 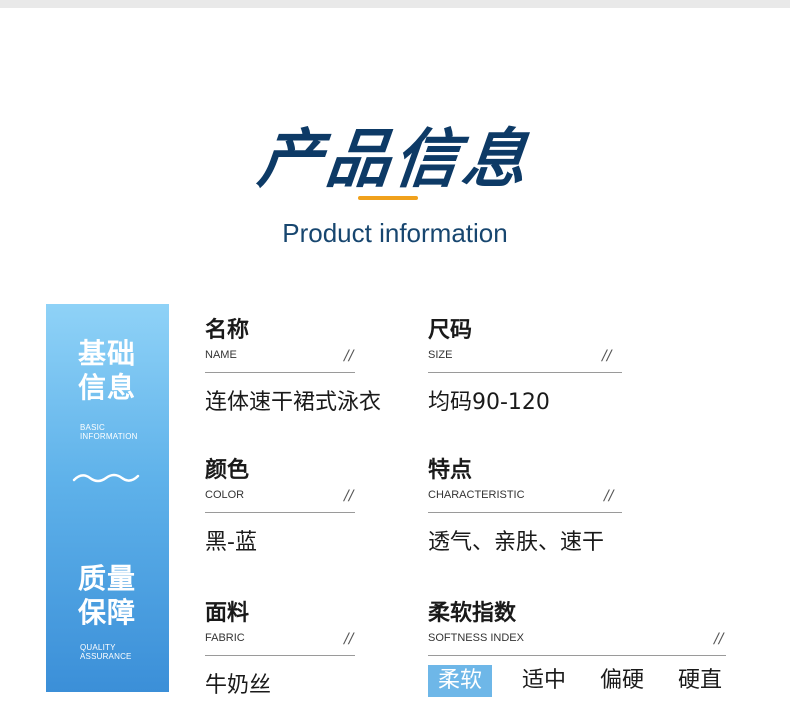 I want to click on field-softness-divider, so click(x=577, y=655).